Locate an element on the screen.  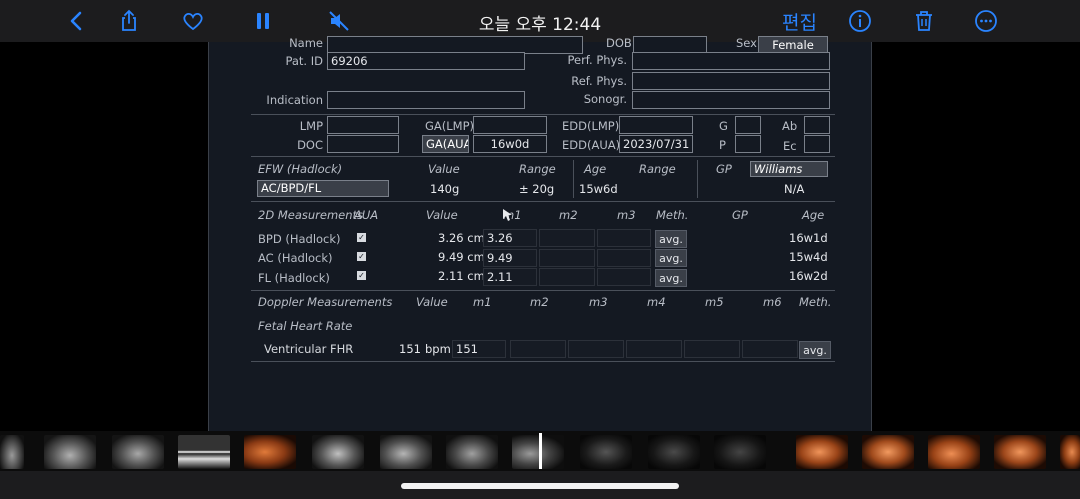
efw-gp-header: GP is located at coordinates (724, 169).